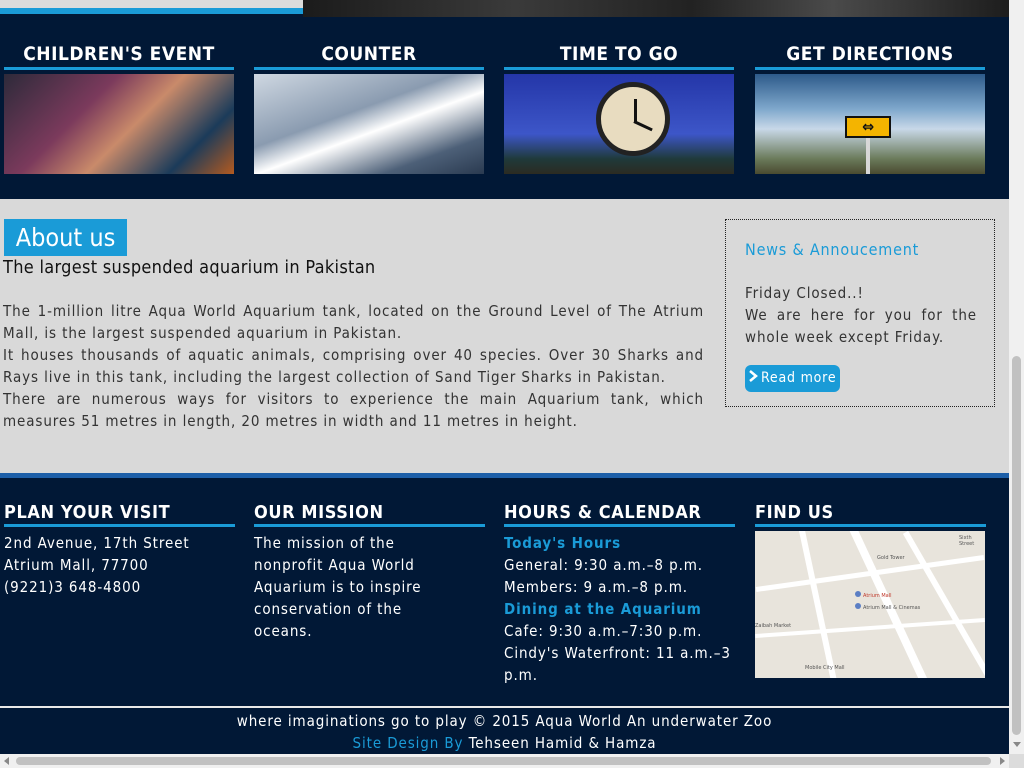 This screenshot has width=1024, height=768. Describe the element at coordinates (633, 119) in the screenshot. I see `clock-icon` at that location.